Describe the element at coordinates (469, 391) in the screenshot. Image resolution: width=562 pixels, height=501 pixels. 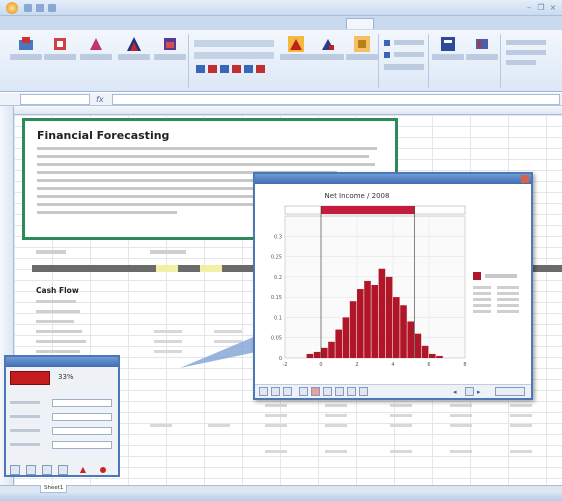
I see `window-menu-icon` at that location.